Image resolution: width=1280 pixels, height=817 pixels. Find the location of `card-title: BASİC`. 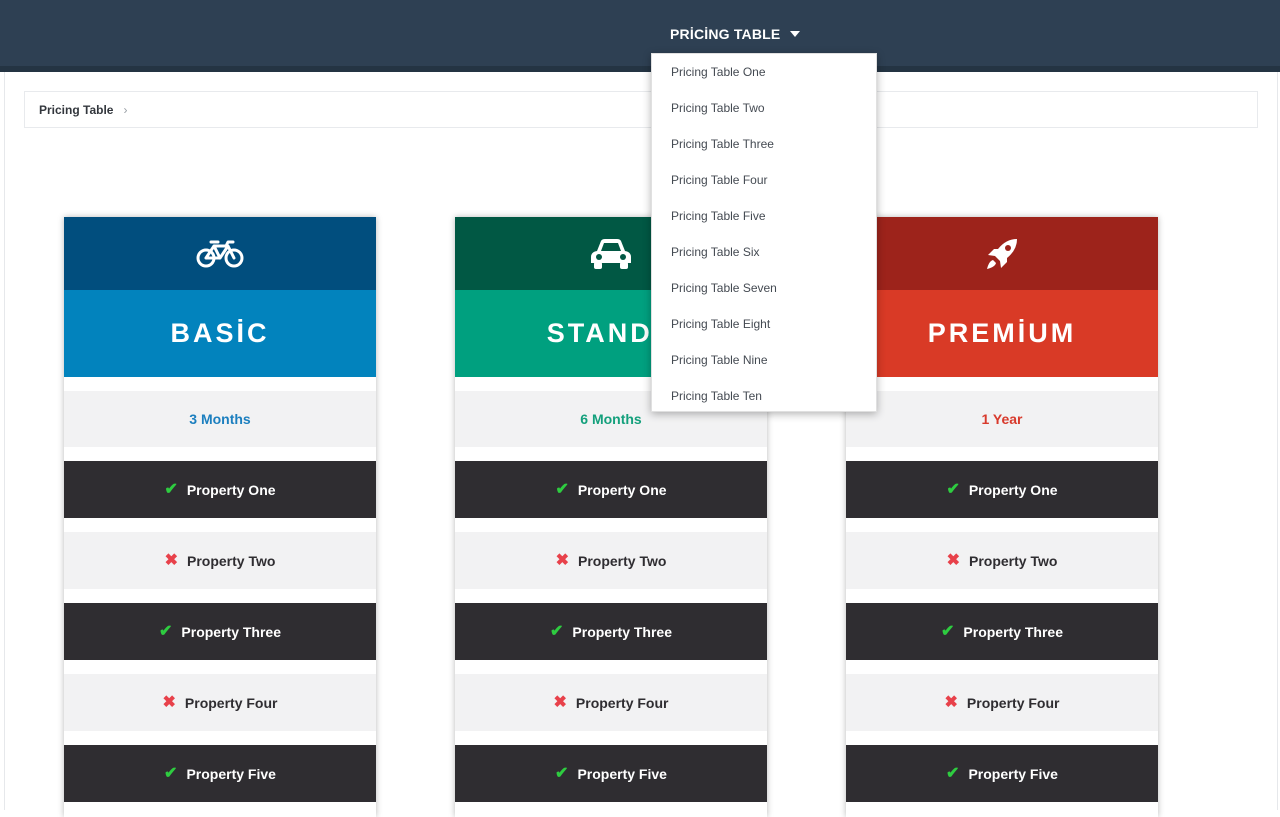

card-title: BASİC is located at coordinates (220, 333).